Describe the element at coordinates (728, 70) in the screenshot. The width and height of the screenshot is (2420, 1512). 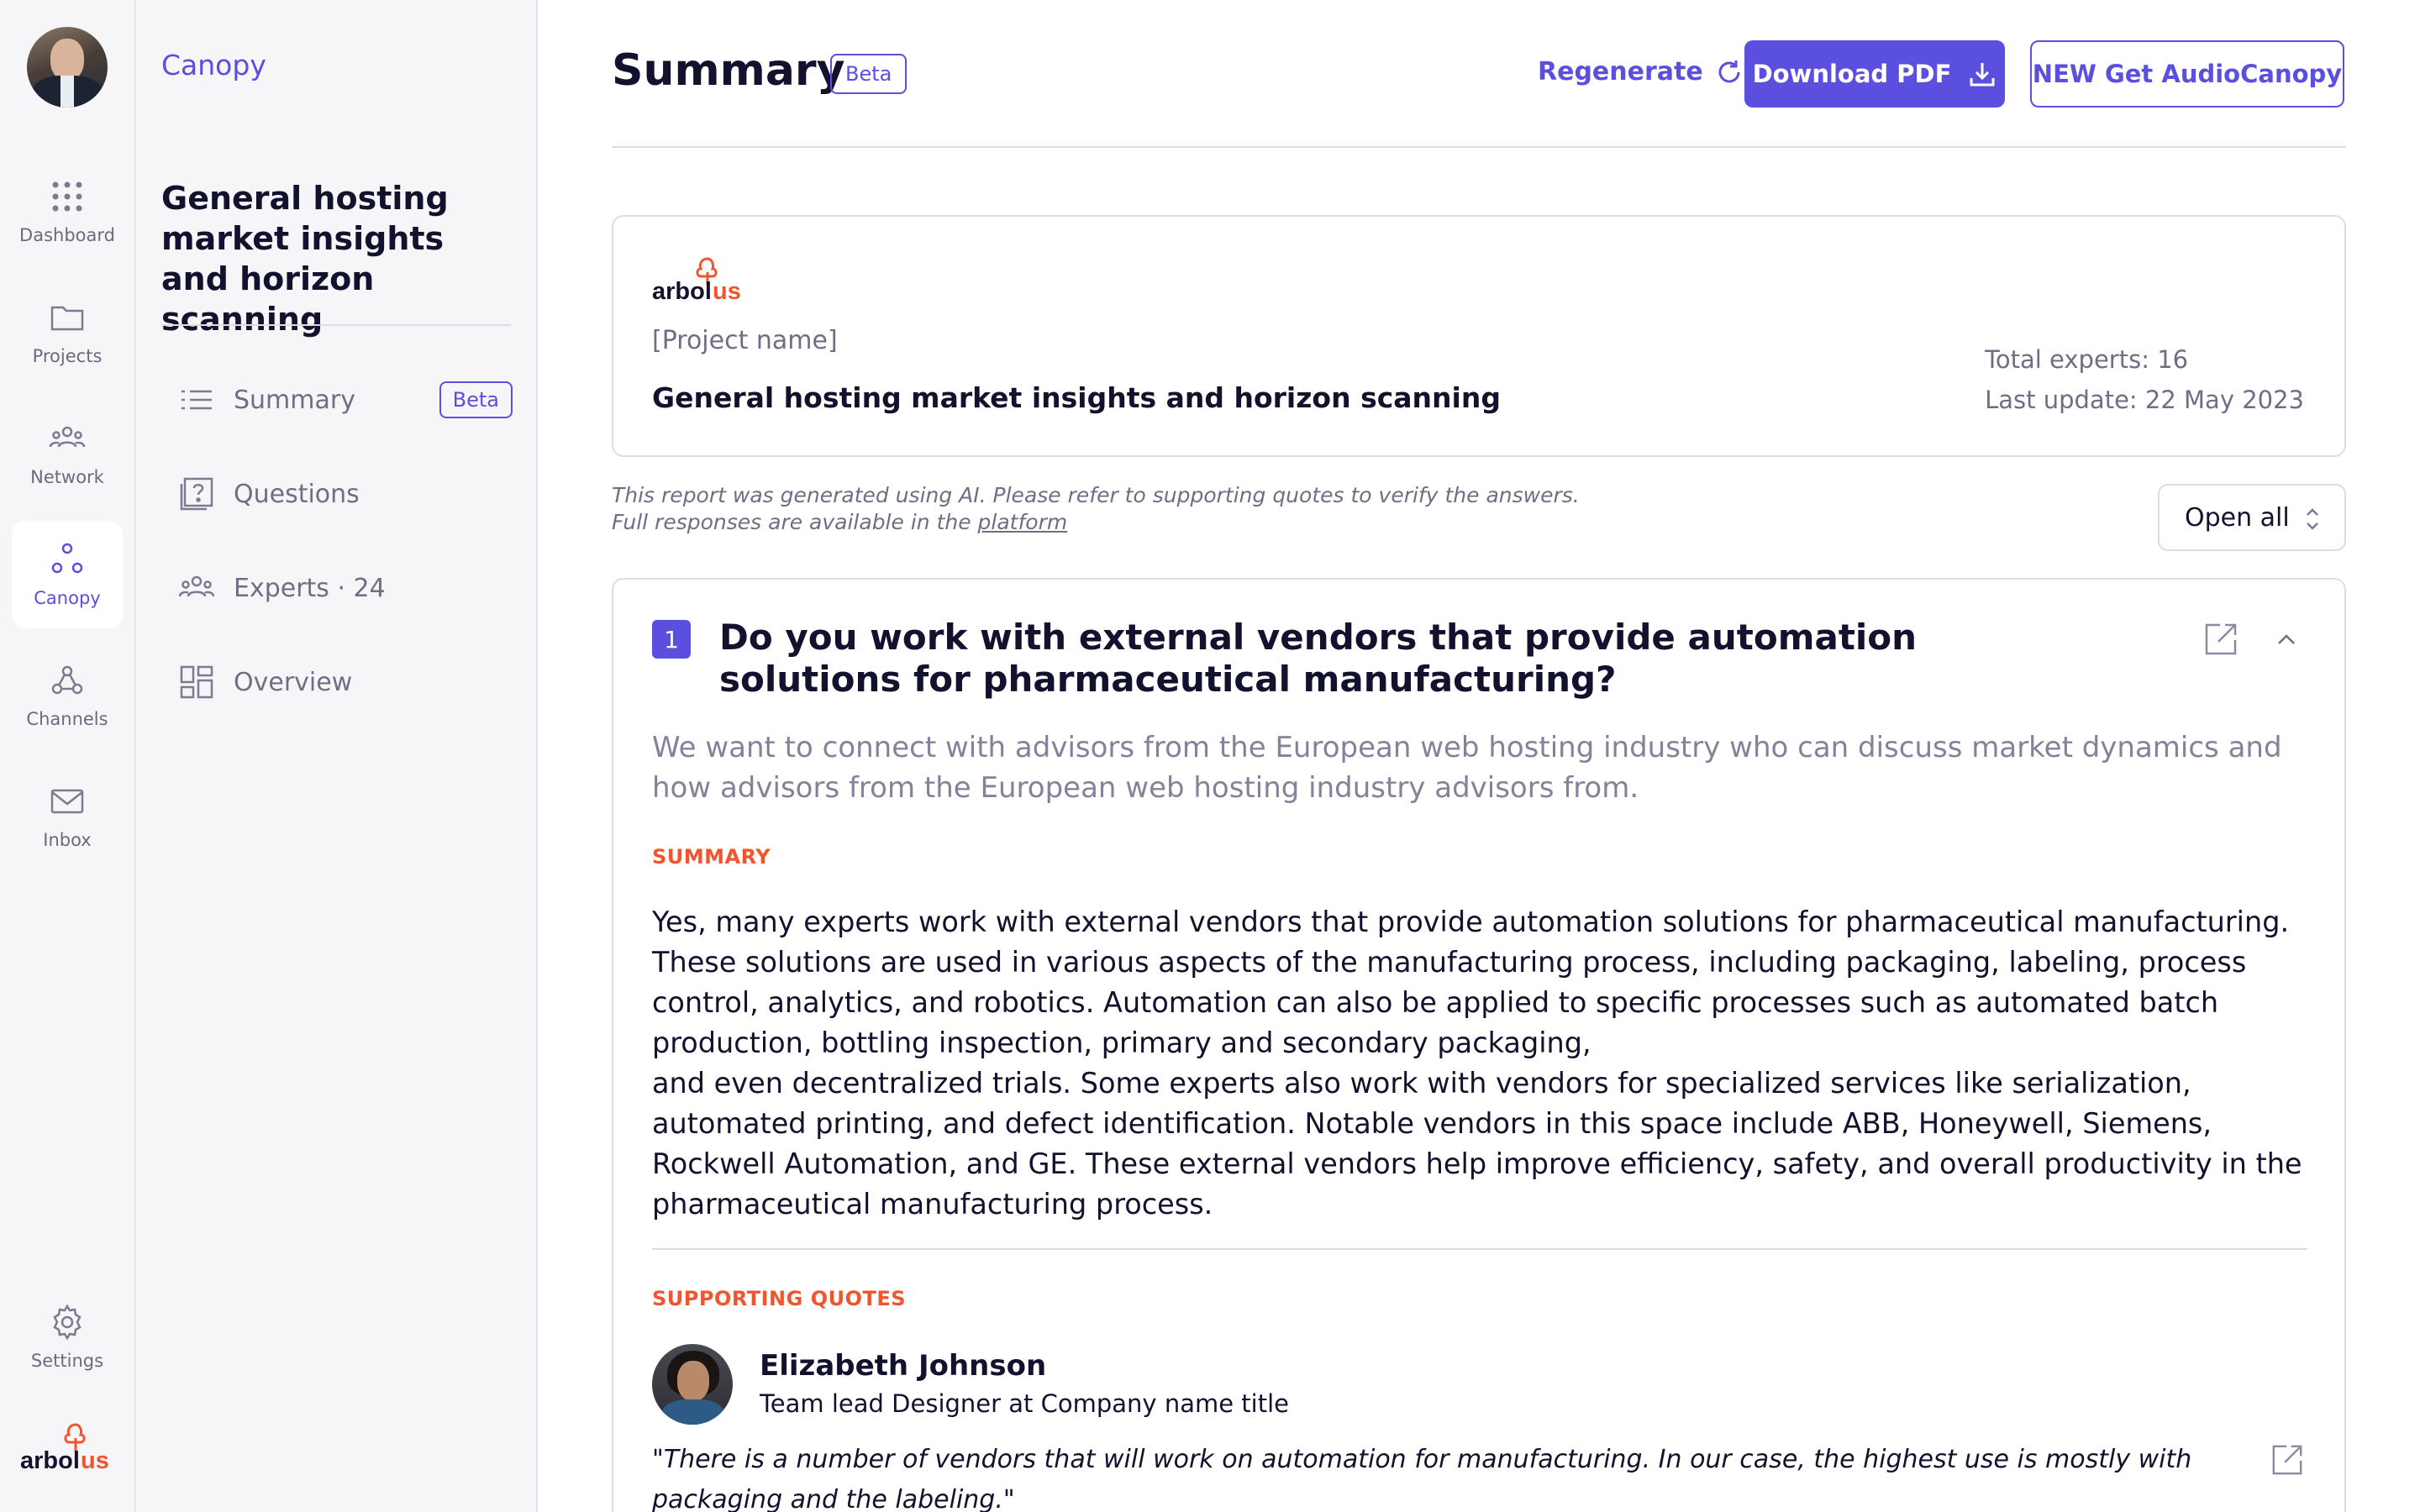
I see `page-title: Summary` at that location.